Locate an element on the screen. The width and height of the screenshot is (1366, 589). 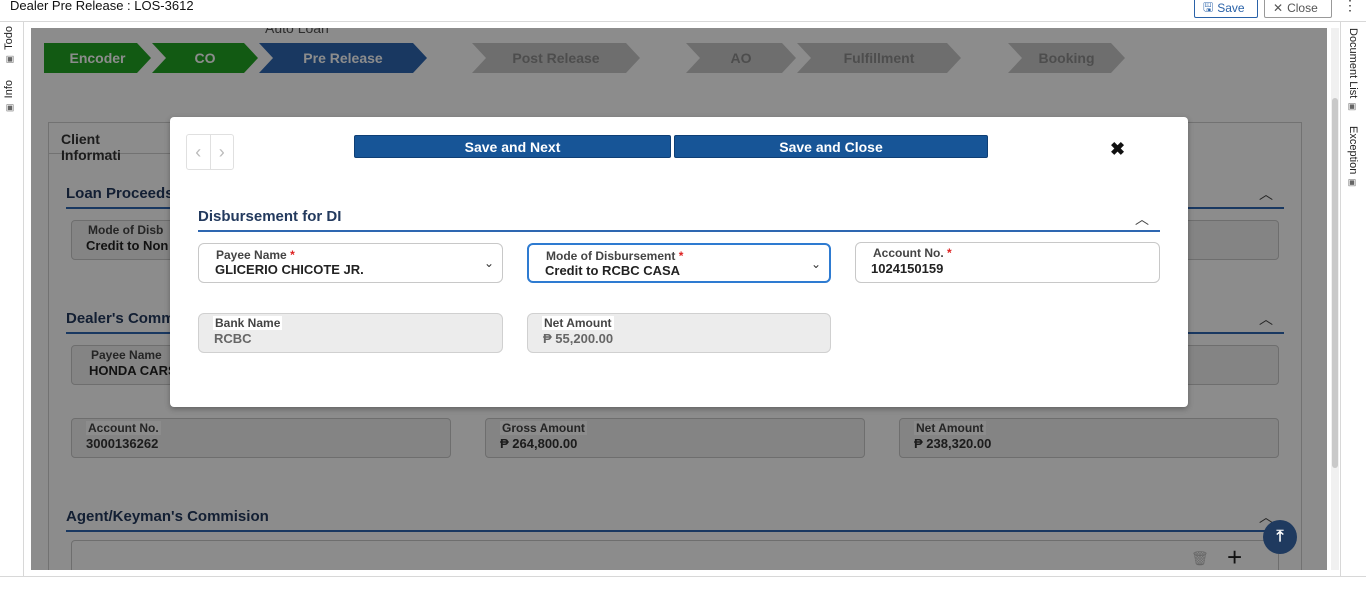
chevron-up-icon: ︿ is located at coordinates (1142, 219).